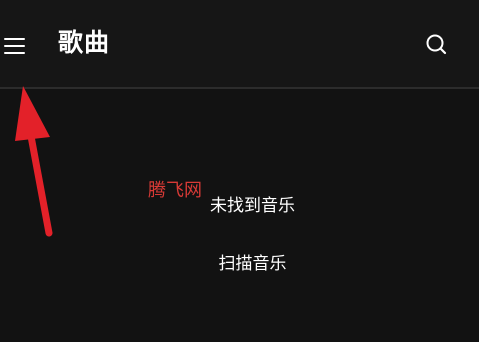  What do you see at coordinates (84, 42) in the screenshot?
I see `page-title: 歌曲` at bounding box center [84, 42].